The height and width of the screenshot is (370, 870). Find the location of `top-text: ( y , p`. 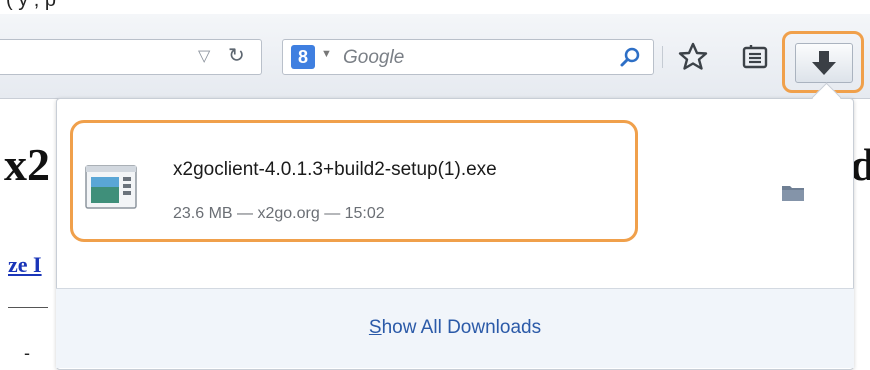

top-text: ( y , p is located at coordinates (31, 5).